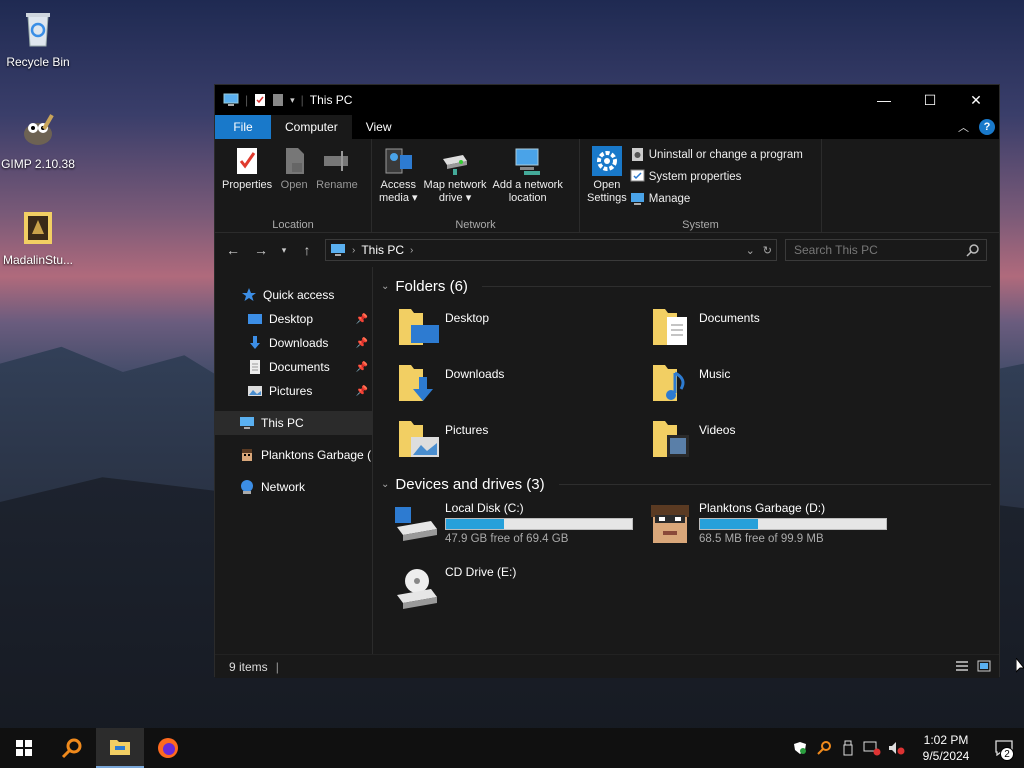  Describe the element at coordinates (293, 487) in the screenshot. I see `nav-network: Network` at that location.